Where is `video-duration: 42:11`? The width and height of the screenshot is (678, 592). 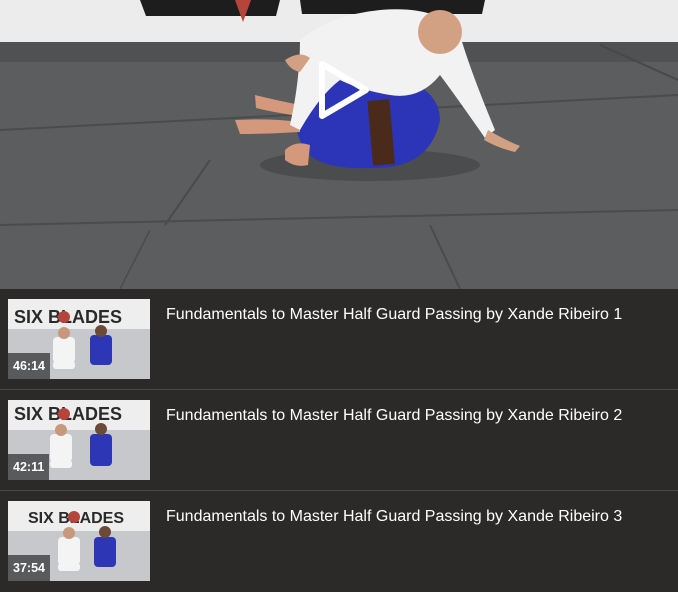
video-duration: 42:11 is located at coordinates (29, 467).